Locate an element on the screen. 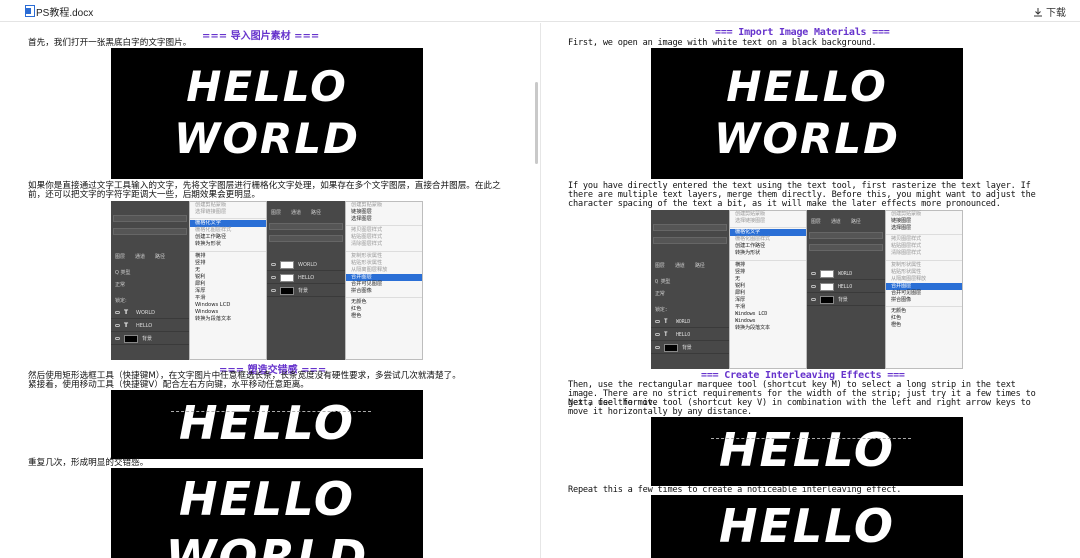  word-file-icon is located at coordinates (30, 11).